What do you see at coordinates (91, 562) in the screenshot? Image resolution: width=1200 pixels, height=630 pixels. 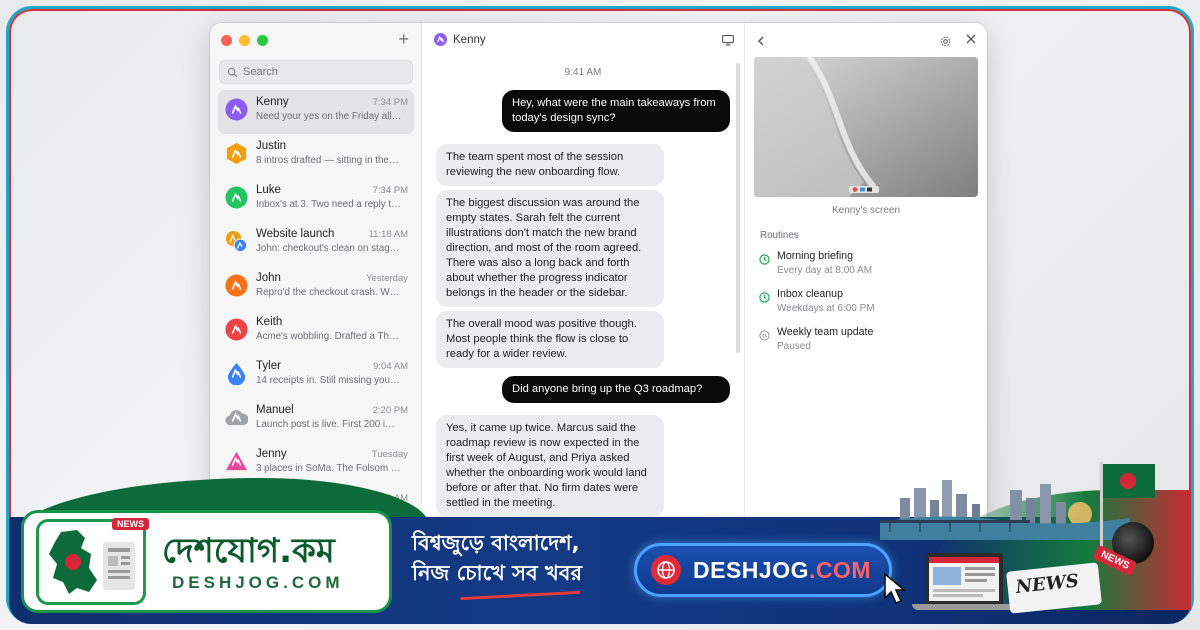 I see `bangladesh-map-icon` at bounding box center [91, 562].